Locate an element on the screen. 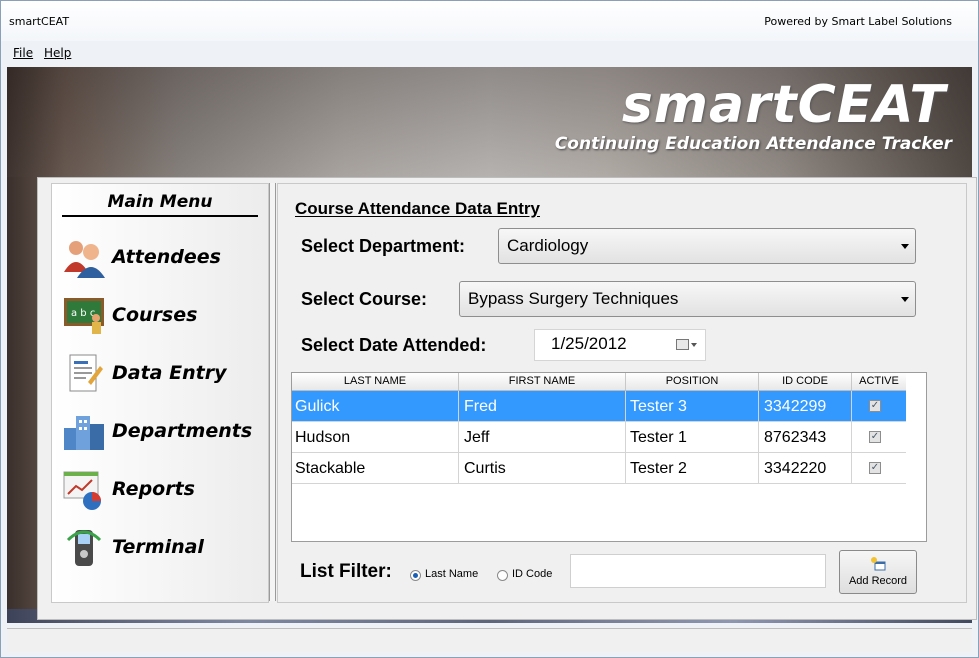  cell-first-name: Jeff is located at coordinates (477, 437).